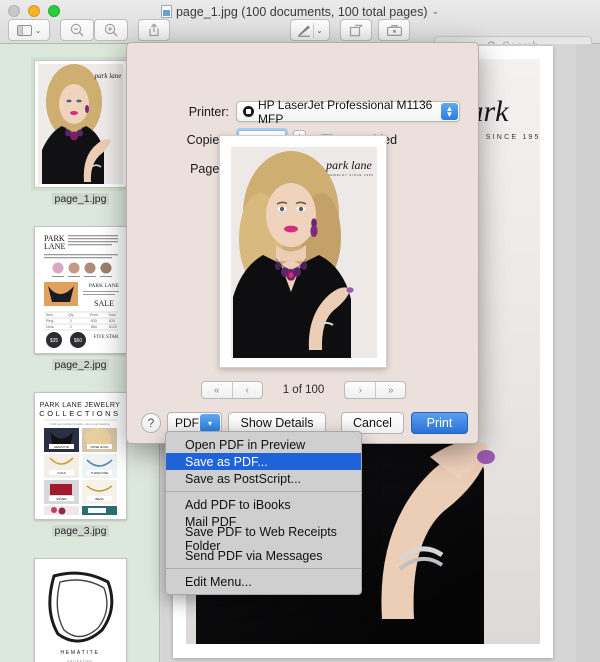 The image size is (600, 662). Describe the element at coordinates (588, 353) in the screenshot. I see `window-right-gutter` at that location.